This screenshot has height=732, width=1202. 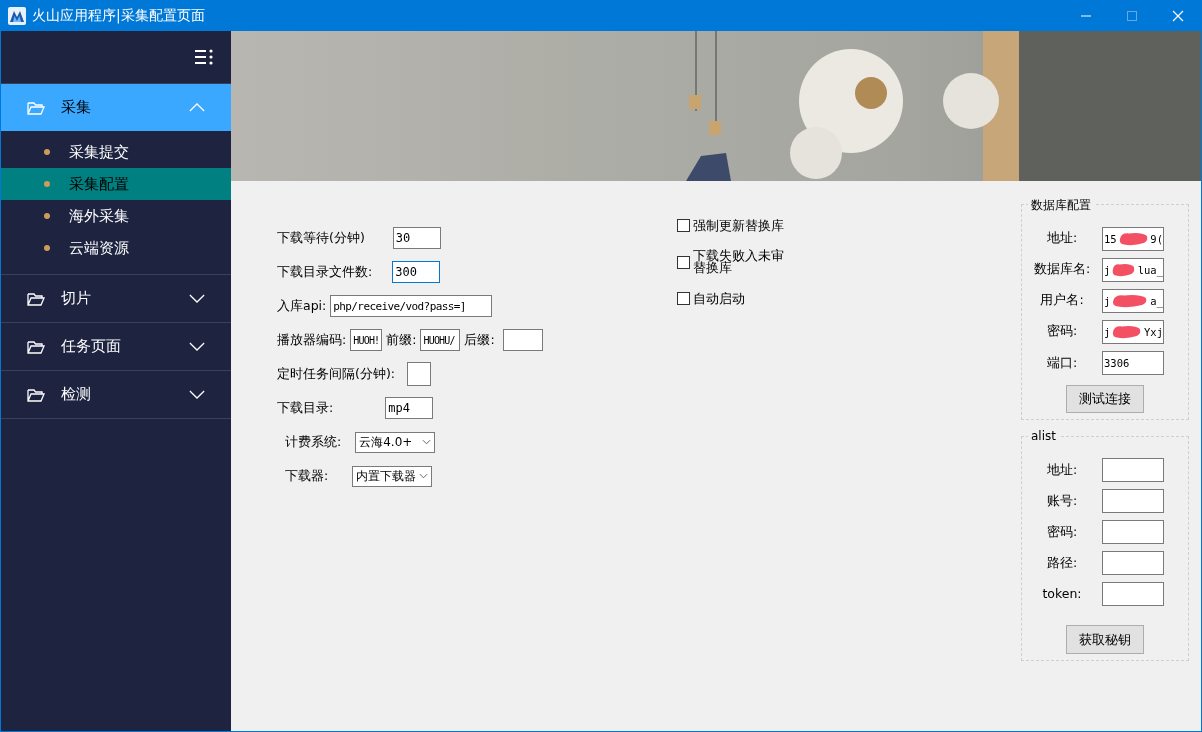 What do you see at coordinates (738, 225) in the screenshot?
I see `checkbox-label: 强制更新替换库` at bounding box center [738, 225].